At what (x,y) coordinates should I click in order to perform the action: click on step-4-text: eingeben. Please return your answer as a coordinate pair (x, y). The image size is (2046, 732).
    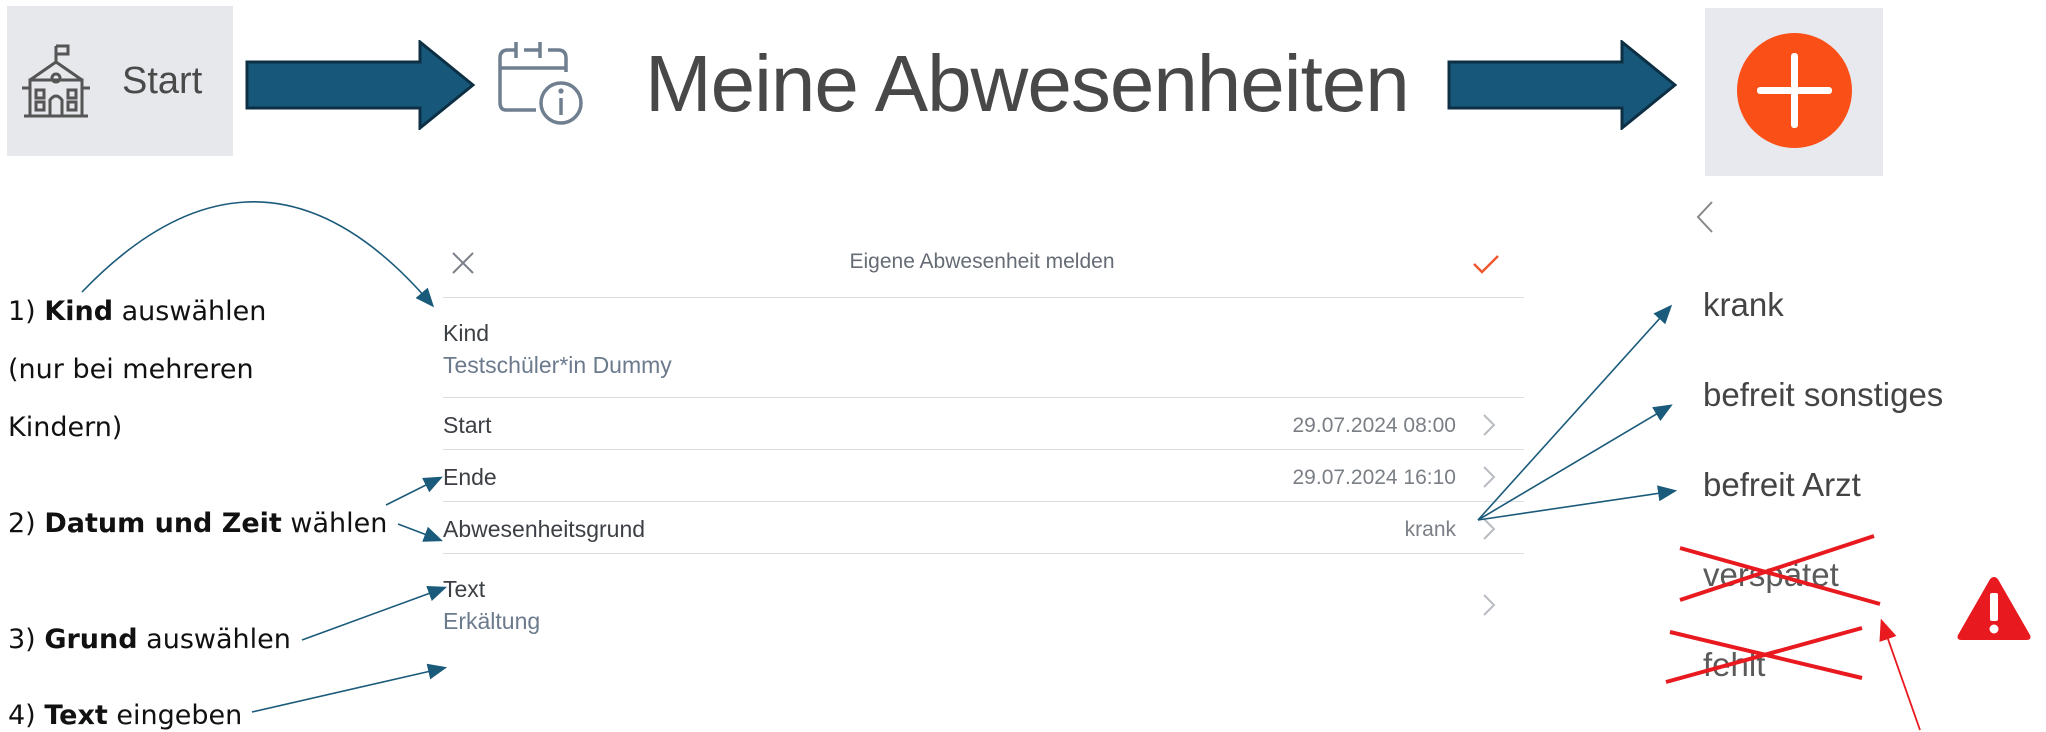
    Looking at the image, I should click on (179, 715).